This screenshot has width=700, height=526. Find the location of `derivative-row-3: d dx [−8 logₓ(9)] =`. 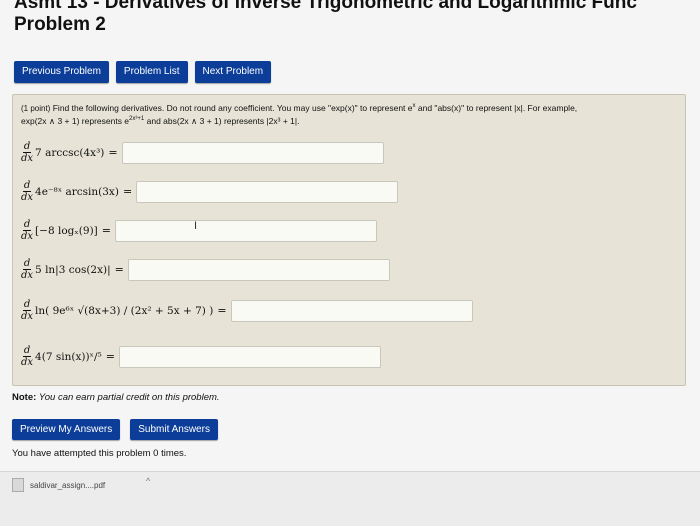

derivative-row-3: d dx [−8 logₓ(9)] = is located at coordinates (199, 230).